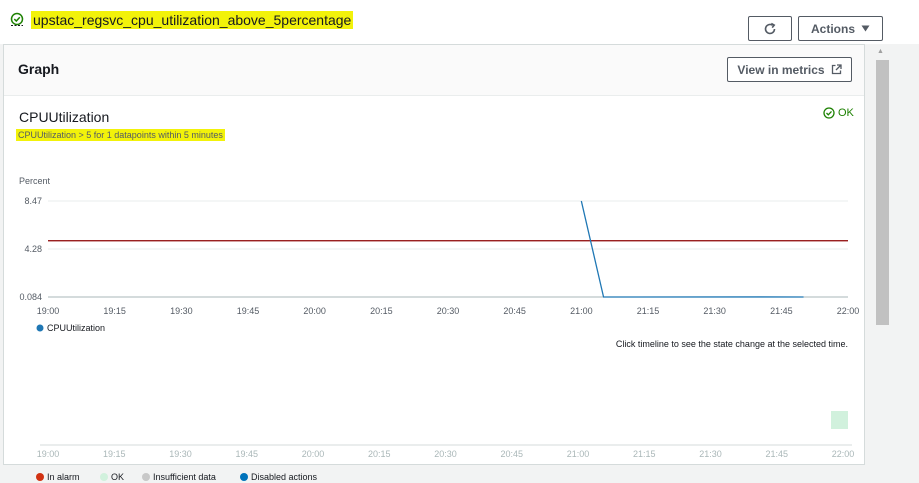 The width and height of the screenshot is (919, 483). Describe the element at coordinates (63, 477) in the screenshot. I see `timeline-legend-label: In alarm` at that location.